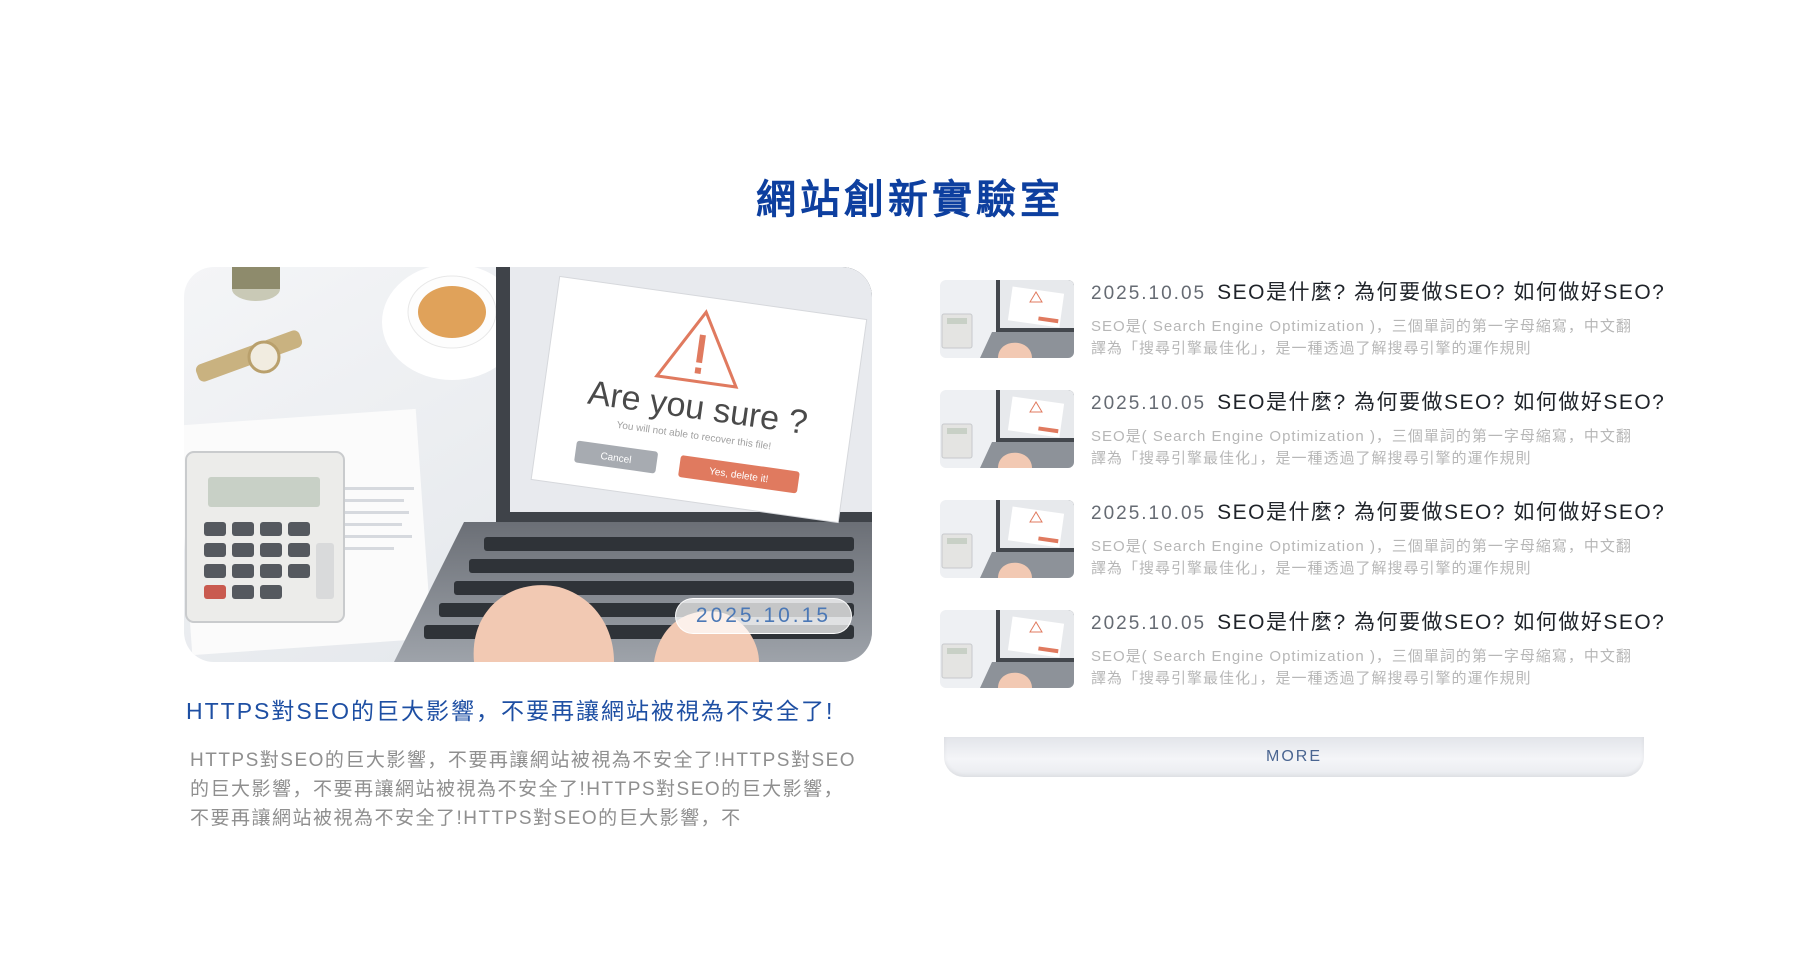  Describe the element at coordinates (1294, 757) in the screenshot. I see `more-button: MORE` at that location.